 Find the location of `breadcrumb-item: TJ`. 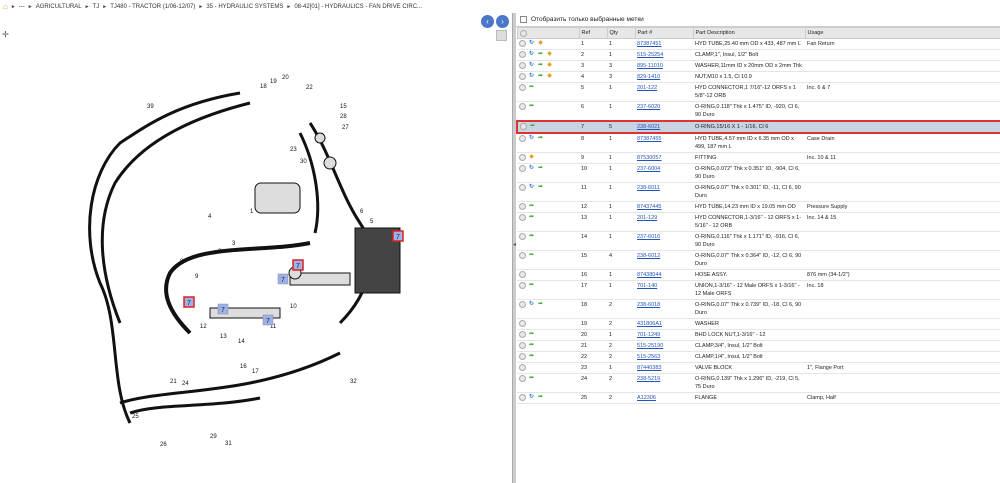

breadcrumb-item: TJ is located at coordinates (96, 7).